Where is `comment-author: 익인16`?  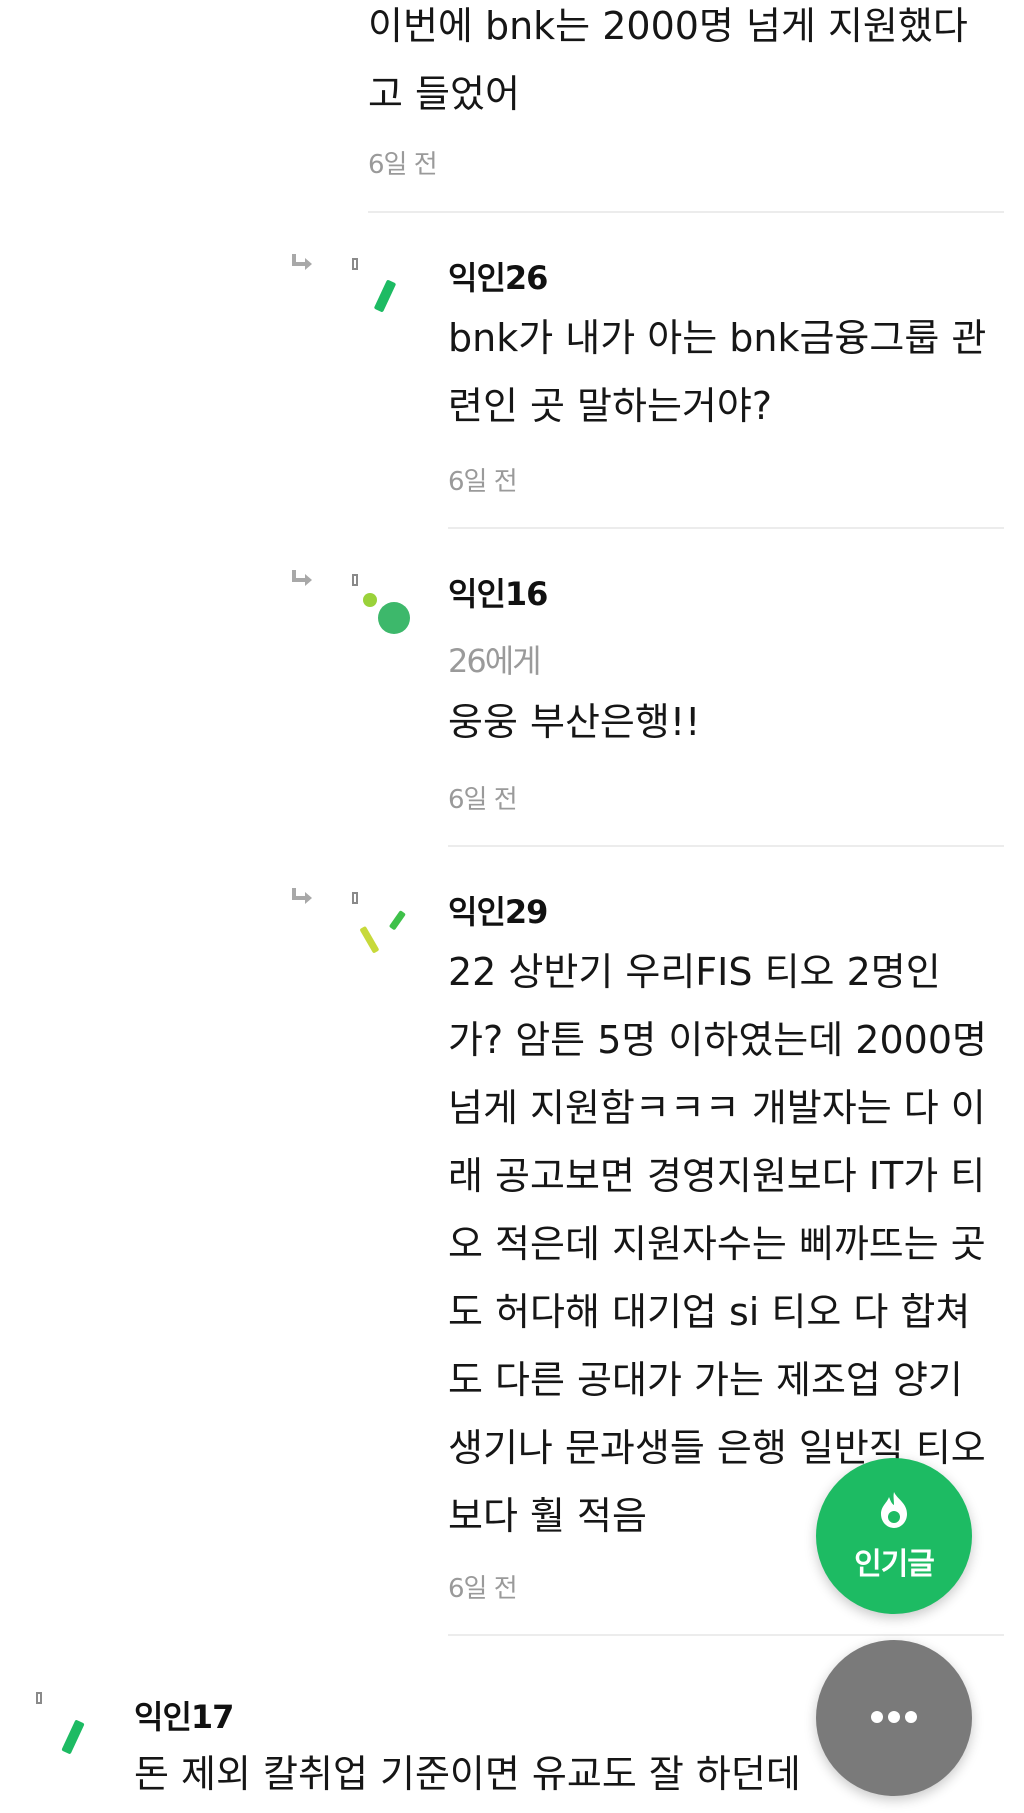
comment-author: 익인16 is located at coordinates (498, 594).